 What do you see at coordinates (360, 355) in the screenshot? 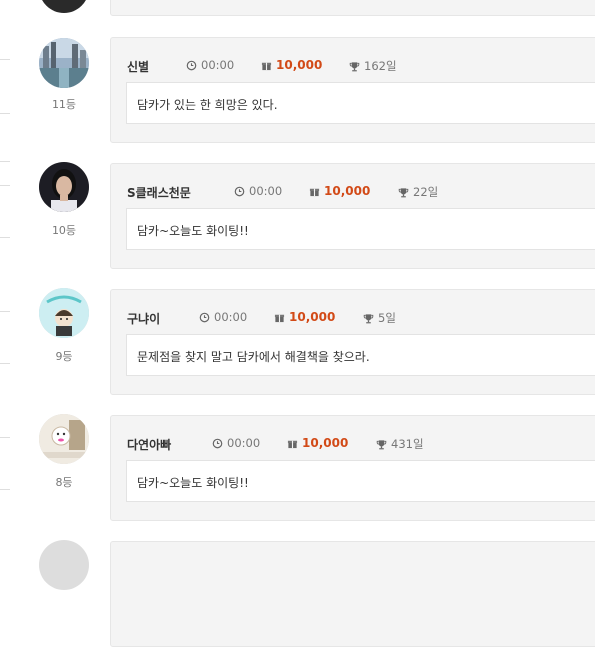
I see `comment-message: 문제점을 찾지 말고 담카에서 해결책을 찾으라.` at bounding box center [360, 355].